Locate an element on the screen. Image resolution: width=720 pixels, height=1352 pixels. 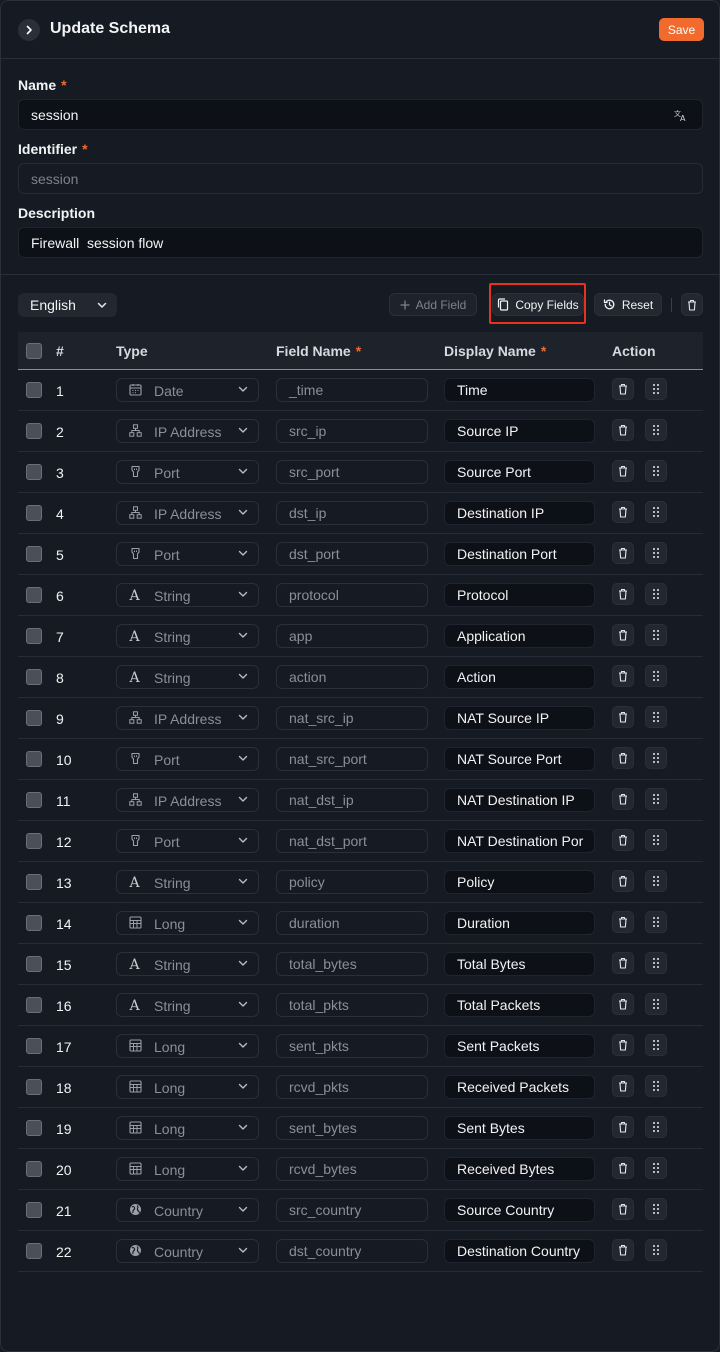
display-name-input: Received Bytes is located at coordinates (519, 1169).